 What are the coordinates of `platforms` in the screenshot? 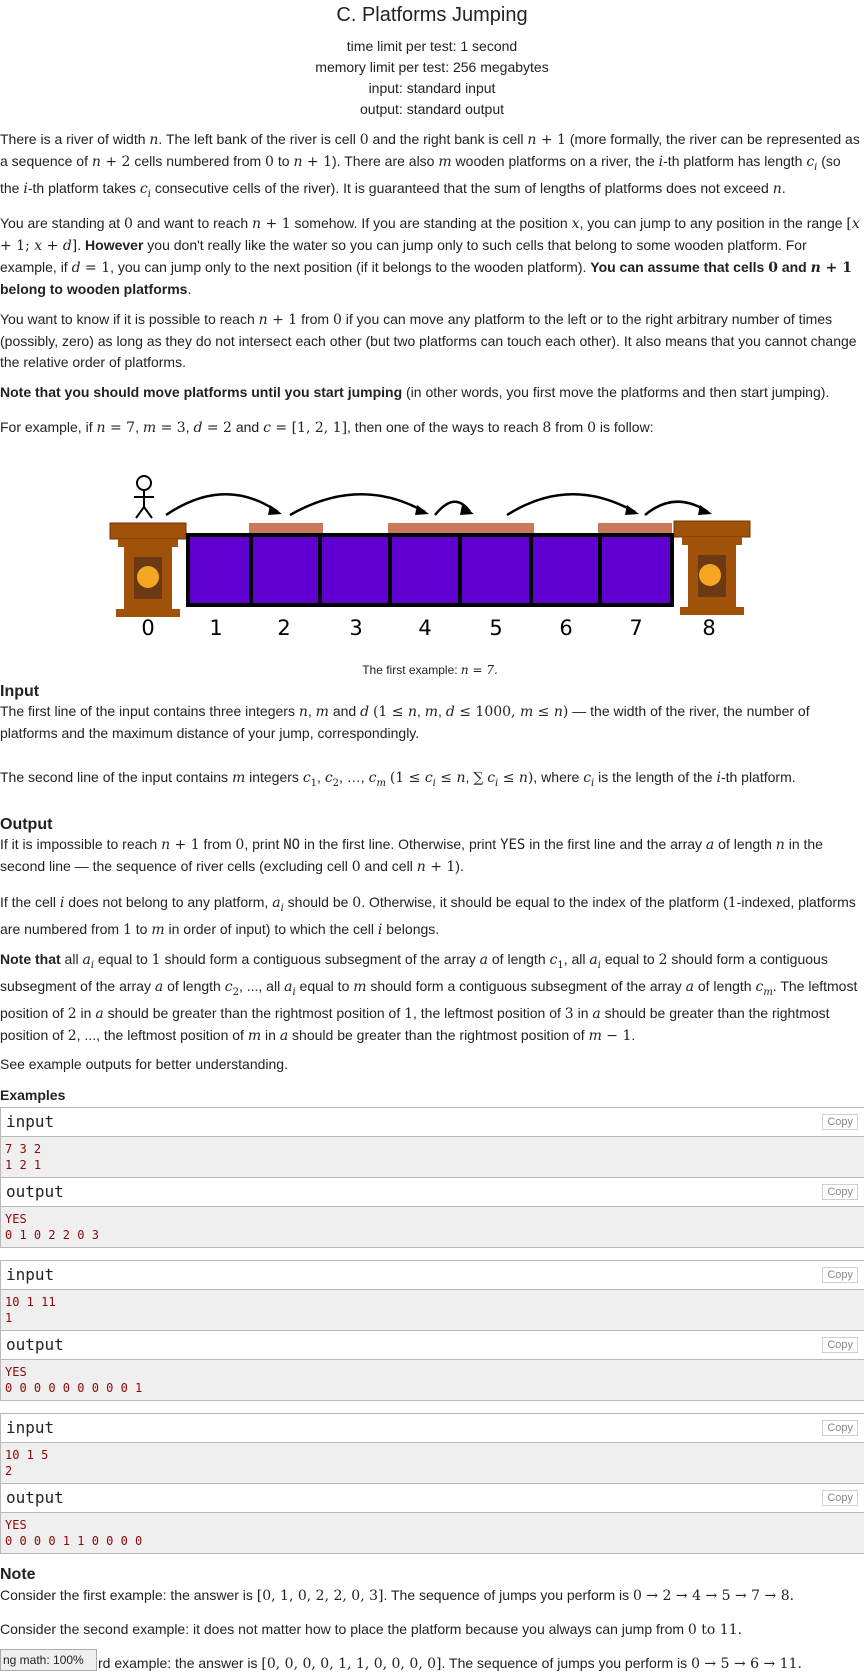 It's located at (460, 528).